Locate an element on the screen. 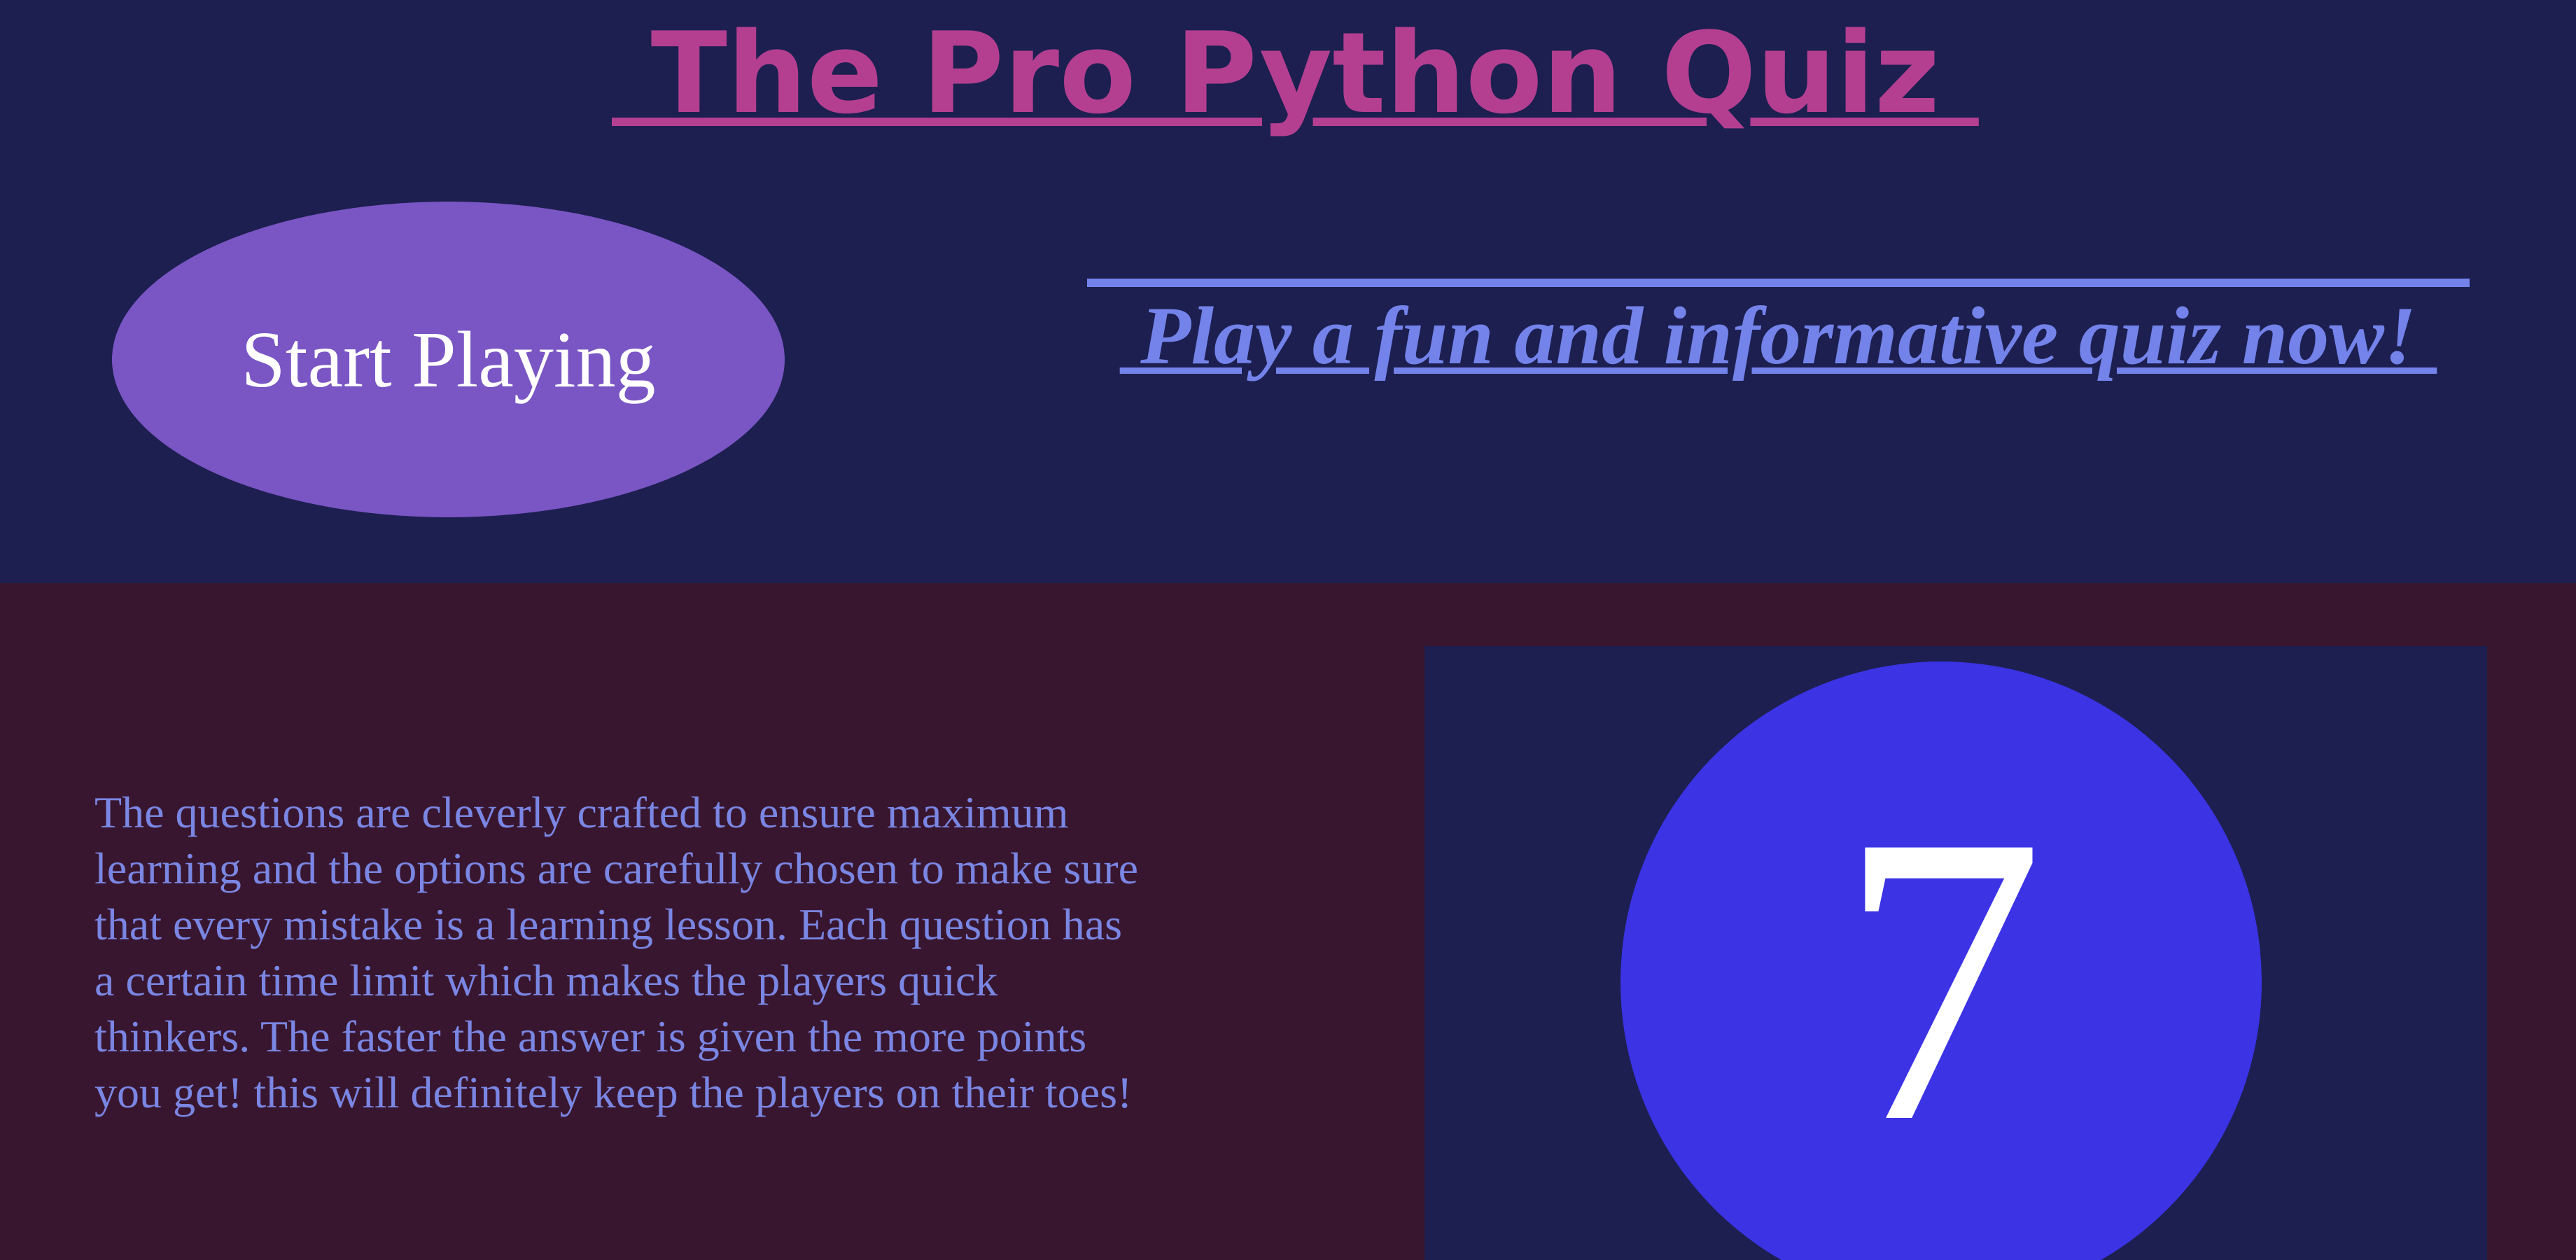 The height and width of the screenshot is (1260, 2576). timer-circle: 7 is located at coordinates (1941, 961).